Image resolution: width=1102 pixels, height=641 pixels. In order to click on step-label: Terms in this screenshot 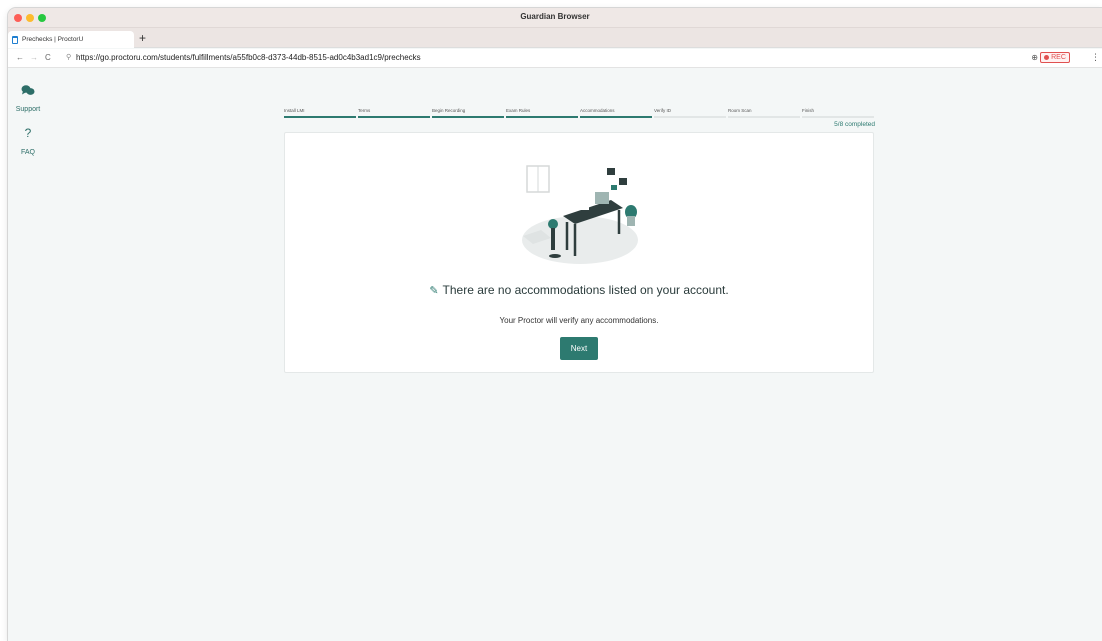, I will do `click(364, 110)`.